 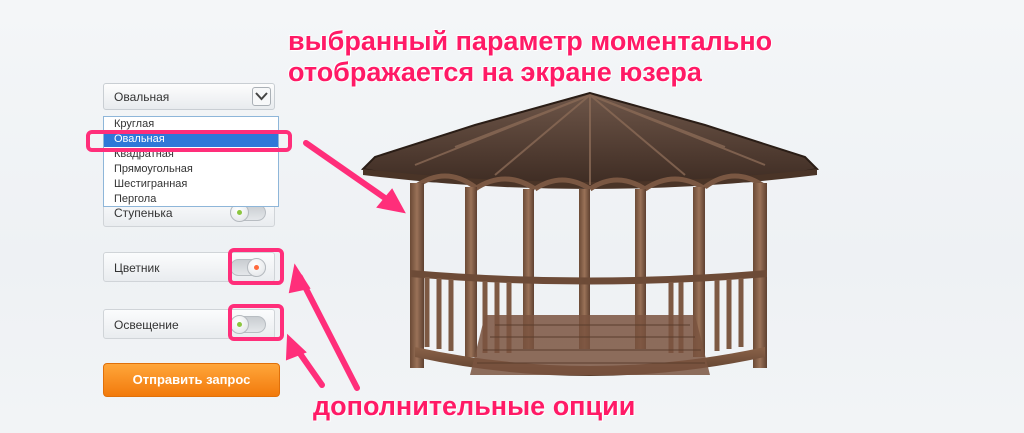 I want to click on option-flowerbed-label: Цветник, so click(x=137, y=268).